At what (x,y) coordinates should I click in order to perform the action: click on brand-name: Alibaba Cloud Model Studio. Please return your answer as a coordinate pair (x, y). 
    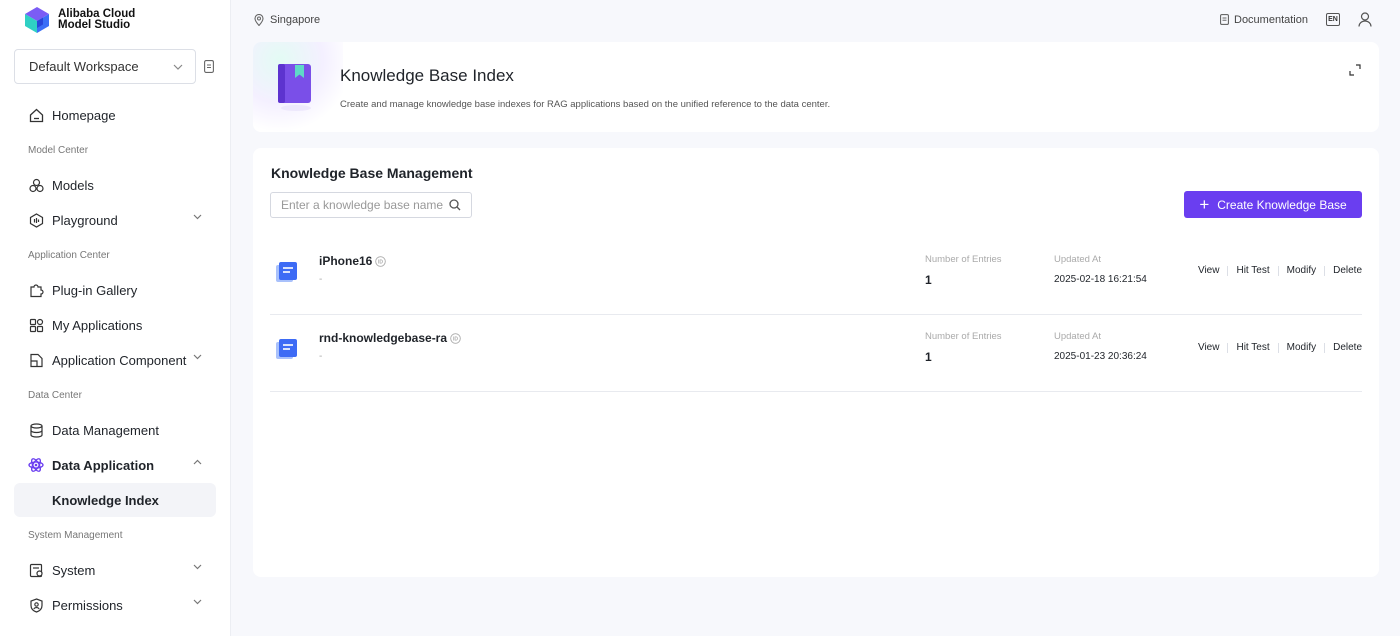
    Looking at the image, I should click on (97, 19).